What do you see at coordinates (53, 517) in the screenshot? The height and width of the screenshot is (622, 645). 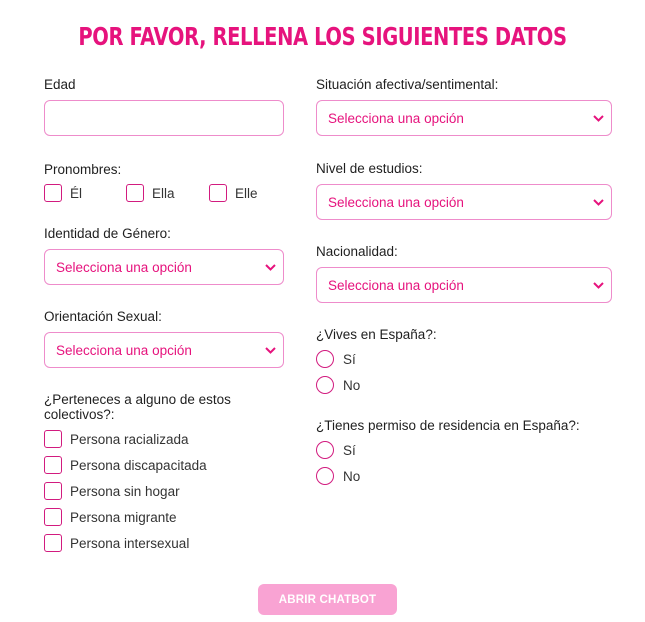 I see `colectivo-migrante-checkbox` at bounding box center [53, 517].